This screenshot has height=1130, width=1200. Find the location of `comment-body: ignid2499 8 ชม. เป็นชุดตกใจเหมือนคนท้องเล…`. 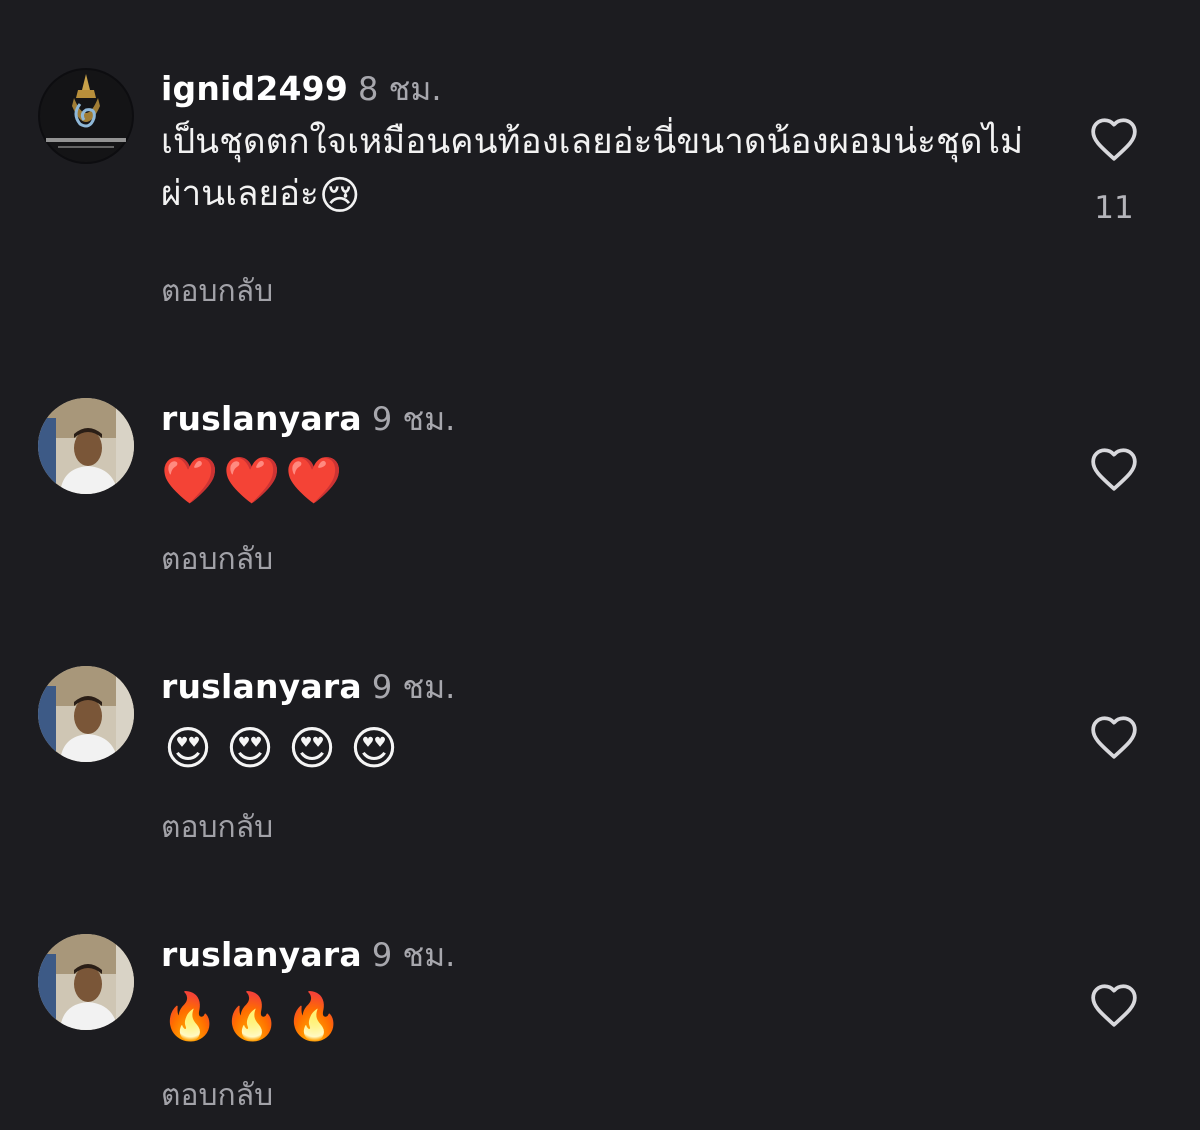

comment-body: ignid2499 8 ชม. เป็นชุดตกใจเหมือนคนท้องเล… is located at coordinates (601, 145).